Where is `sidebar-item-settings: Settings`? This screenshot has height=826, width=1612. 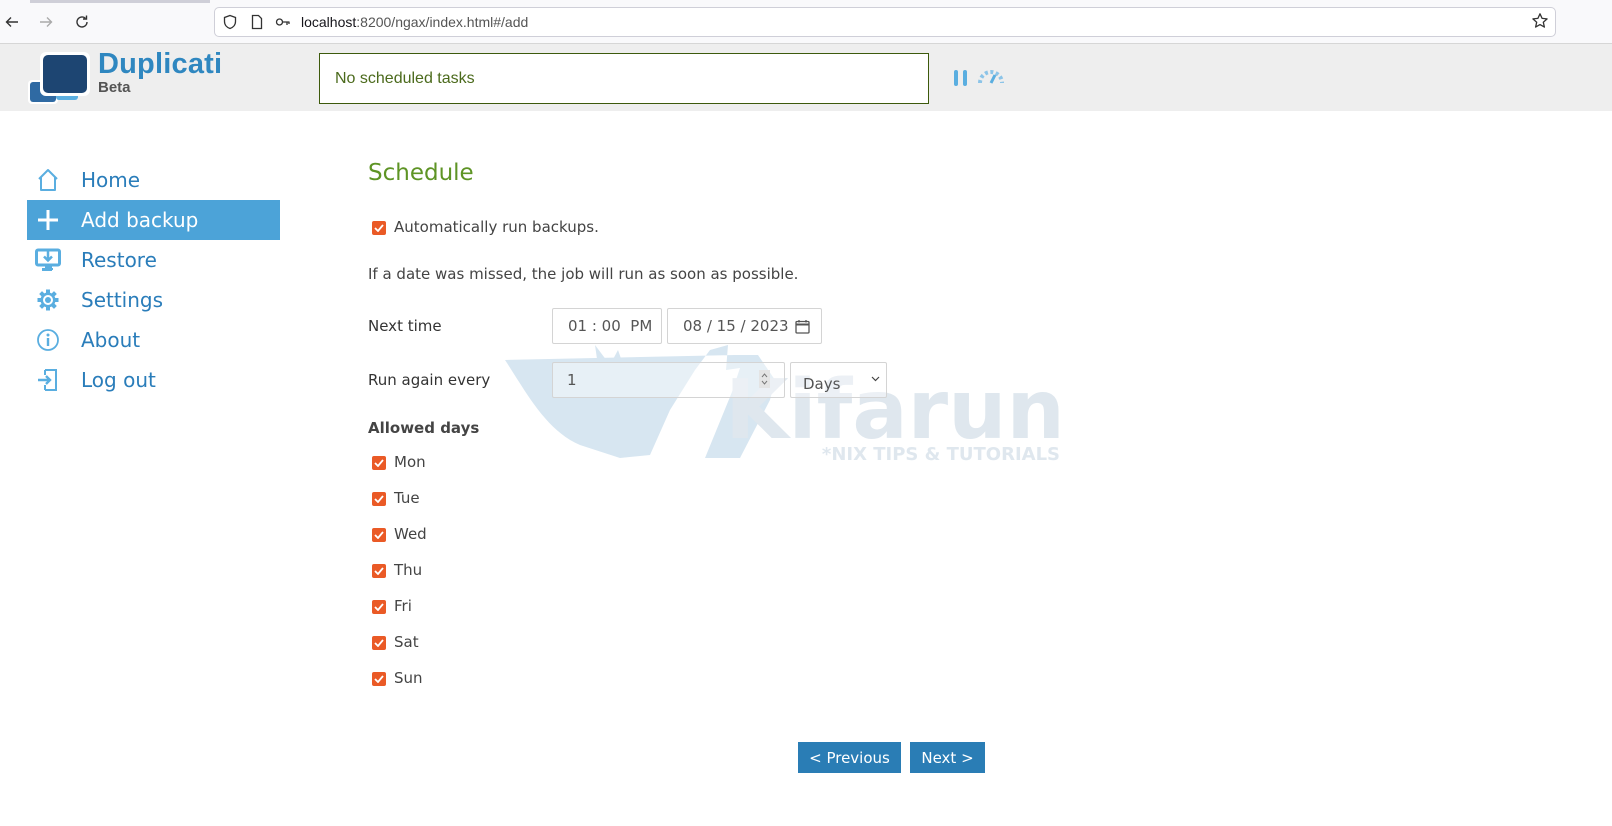
sidebar-item-settings: Settings is located at coordinates (153, 300).